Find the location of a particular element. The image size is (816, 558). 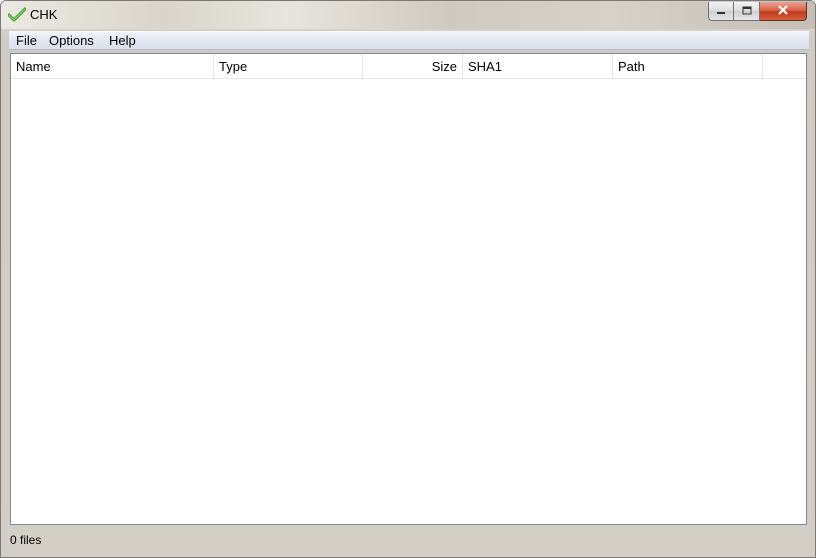

column-header-size: Size is located at coordinates (413, 66).